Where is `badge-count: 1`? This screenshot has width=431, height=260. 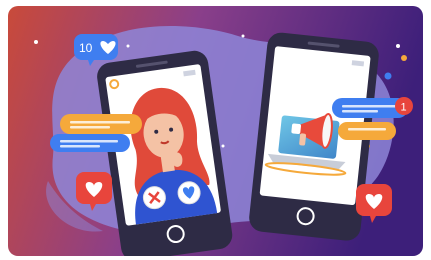 badge-count: 1 is located at coordinates (404, 108).